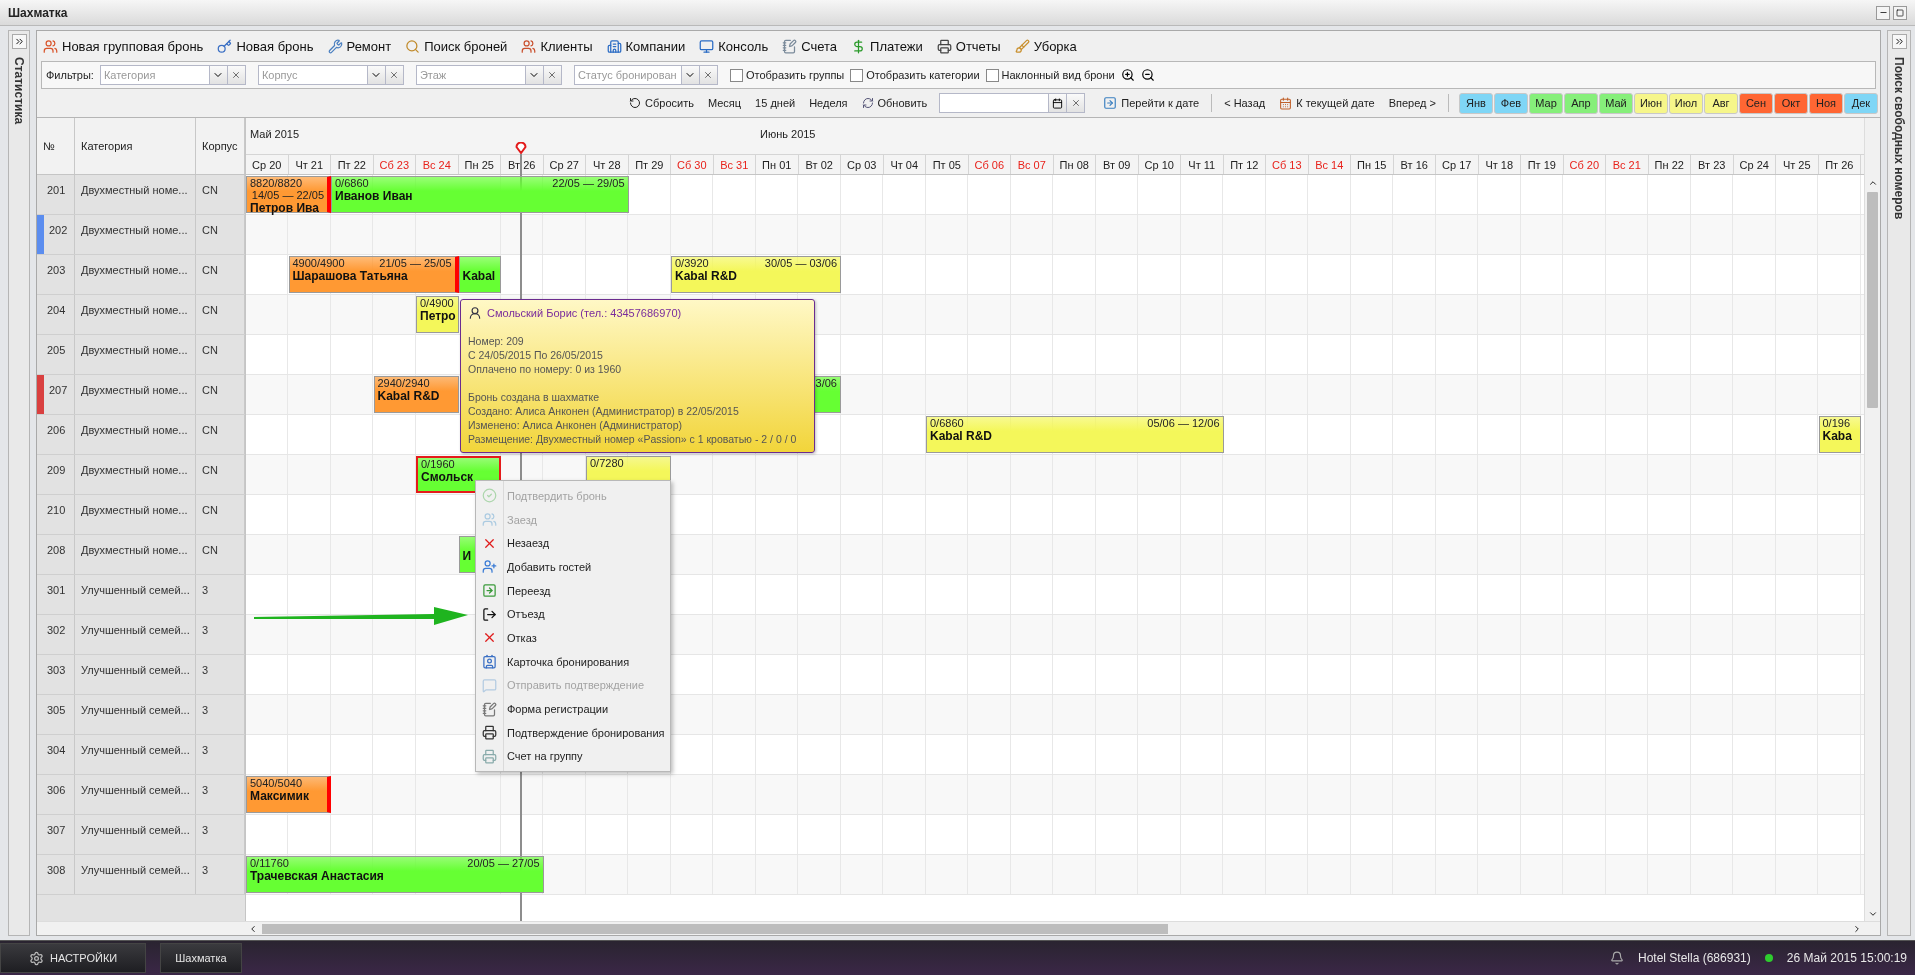 This screenshot has width=1915, height=975. I want to click on day-label: Вс 31, so click(734, 164).